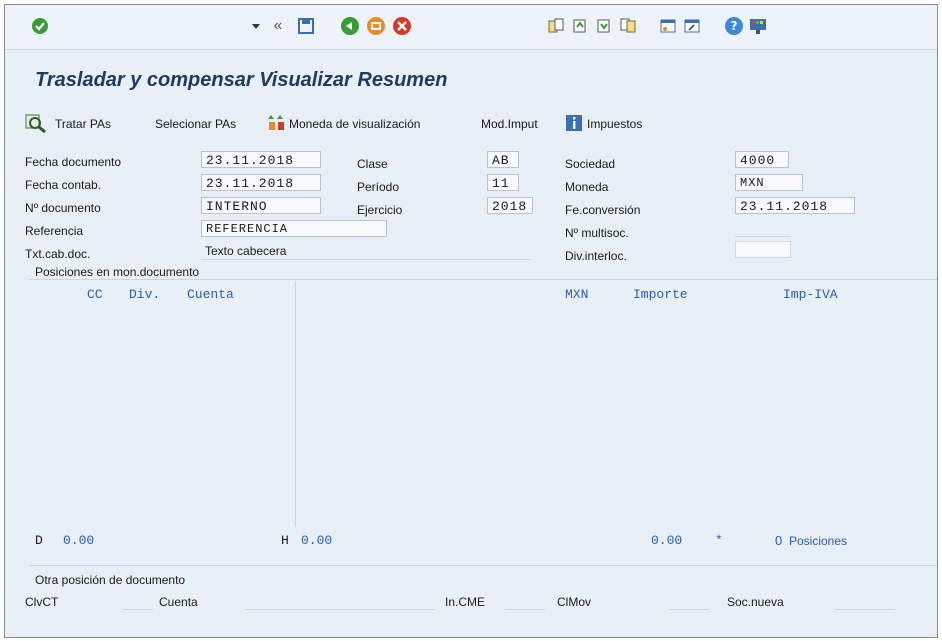 This screenshot has width=942, height=641. I want to click on col-cc-header: CC, so click(95, 294).